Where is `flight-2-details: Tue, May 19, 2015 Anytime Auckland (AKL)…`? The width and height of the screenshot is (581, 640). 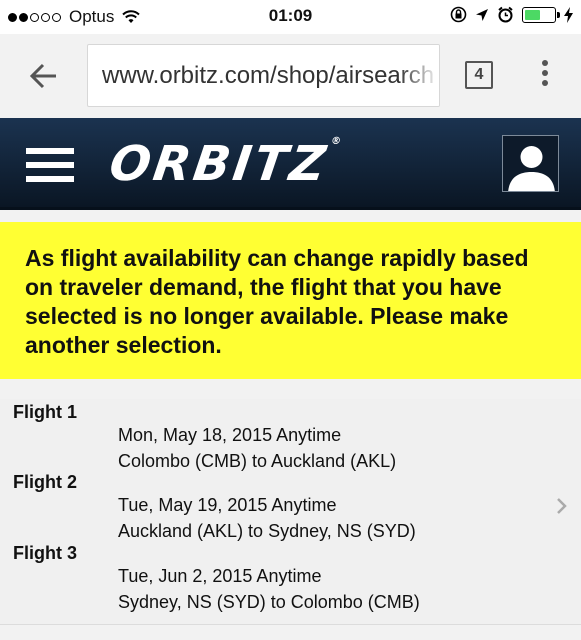 flight-2-details: Tue, May 19, 2015 Anytime Auckland (AKL)… is located at coordinates (267, 518).